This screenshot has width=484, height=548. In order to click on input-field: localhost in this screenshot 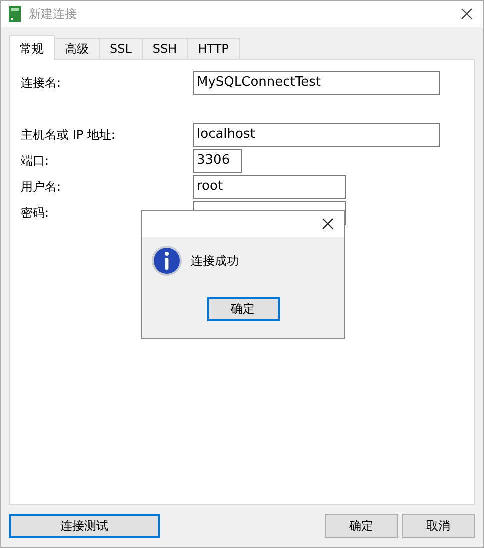, I will do `click(316, 135)`.